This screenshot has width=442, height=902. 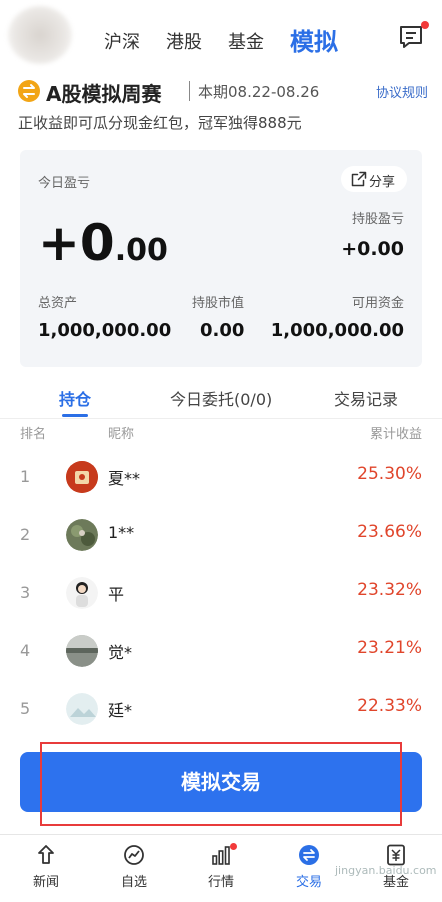 What do you see at coordinates (45, 882) in the screenshot?
I see `nav-label: 新闻` at bounding box center [45, 882].